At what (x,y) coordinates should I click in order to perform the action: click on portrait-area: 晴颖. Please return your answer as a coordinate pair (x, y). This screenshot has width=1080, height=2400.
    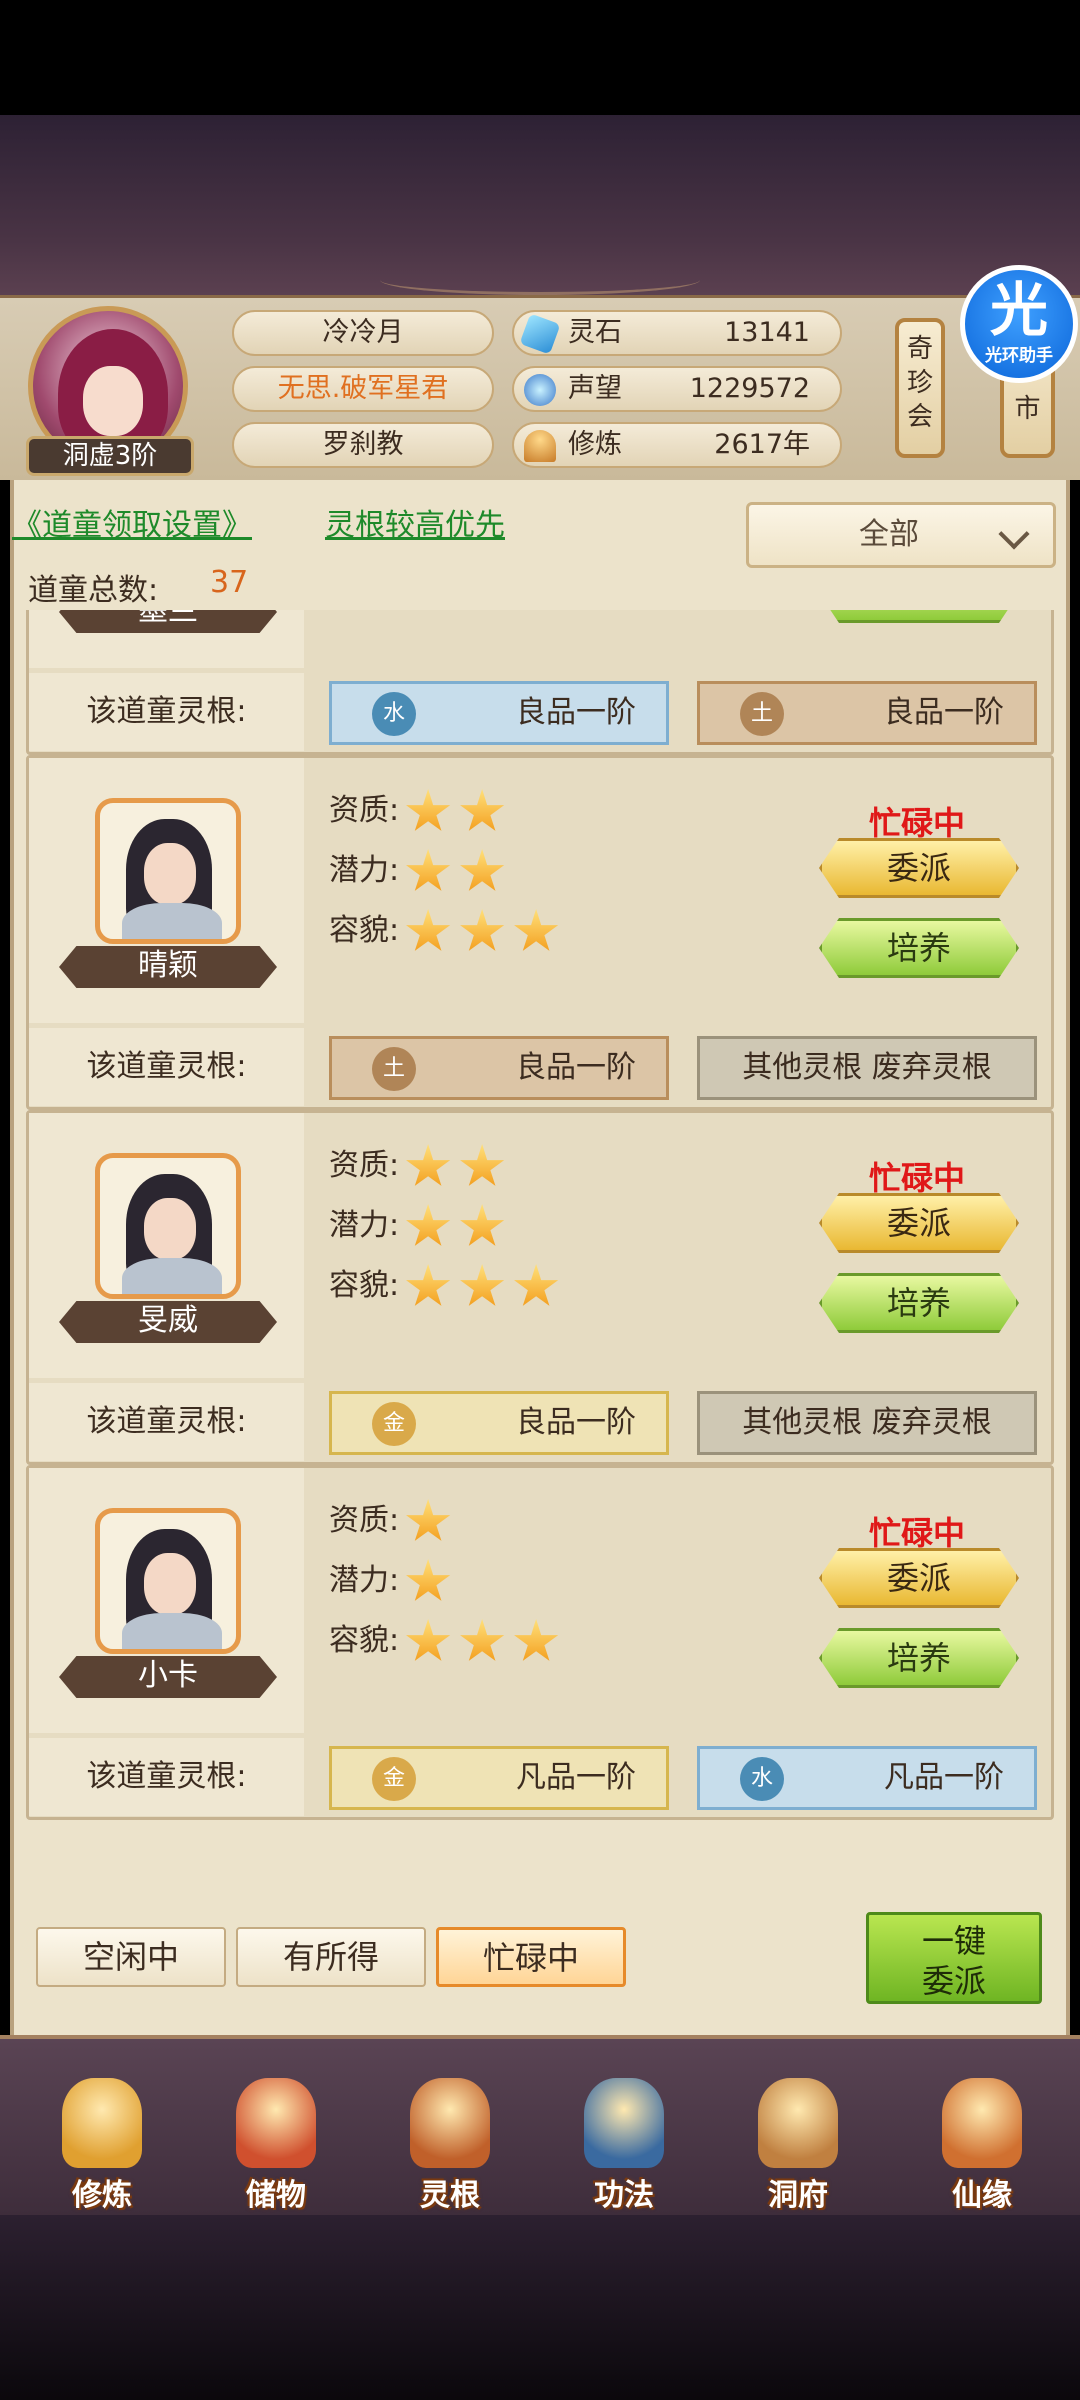
    Looking at the image, I should click on (166, 890).